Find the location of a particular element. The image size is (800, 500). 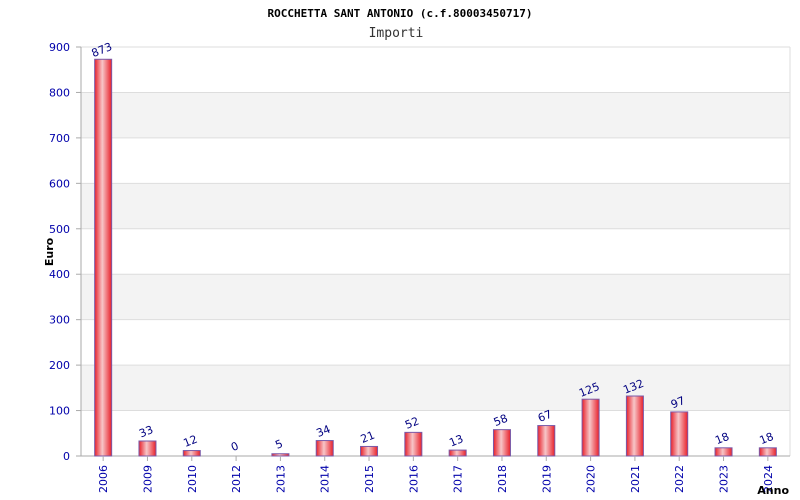

x-tick-label-2018: 2018 is located at coordinates (502, 479).